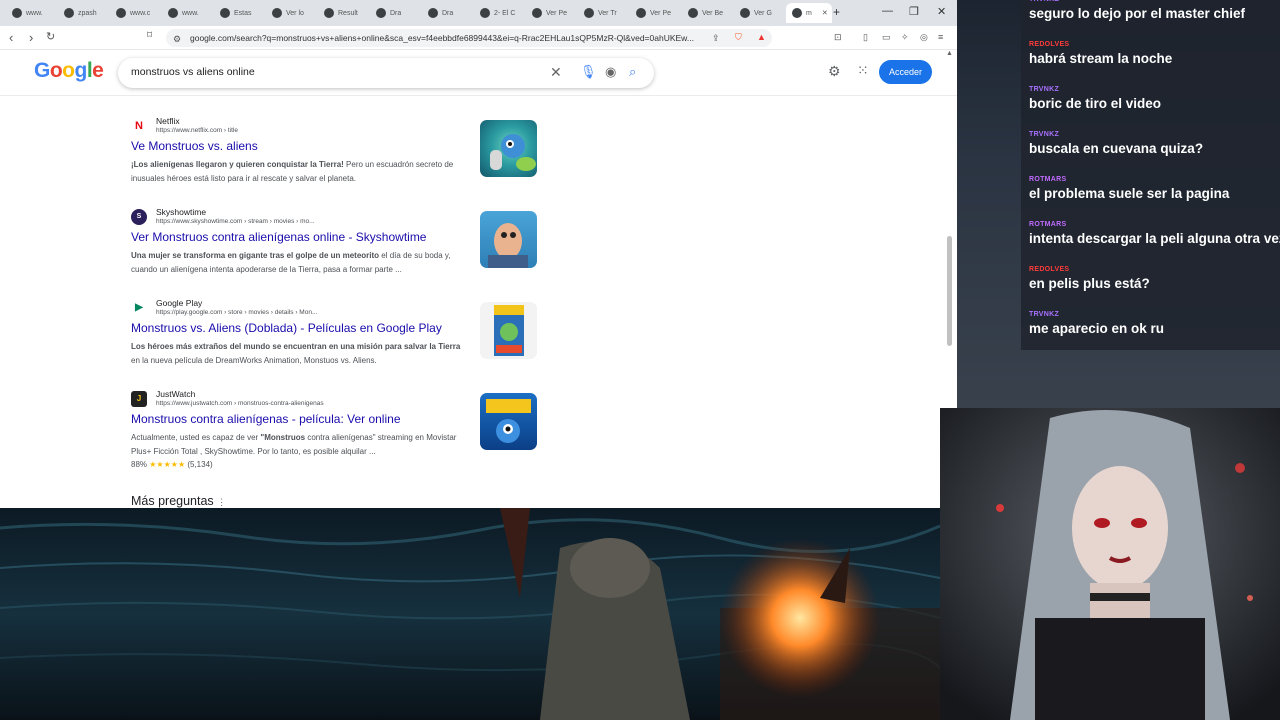 This screenshot has width=1280, height=720. What do you see at coordinates (179, 501) in the screenshot?
I see `more-questions-heading: Más preguntas ⋮` at bounding box center [179, 501].